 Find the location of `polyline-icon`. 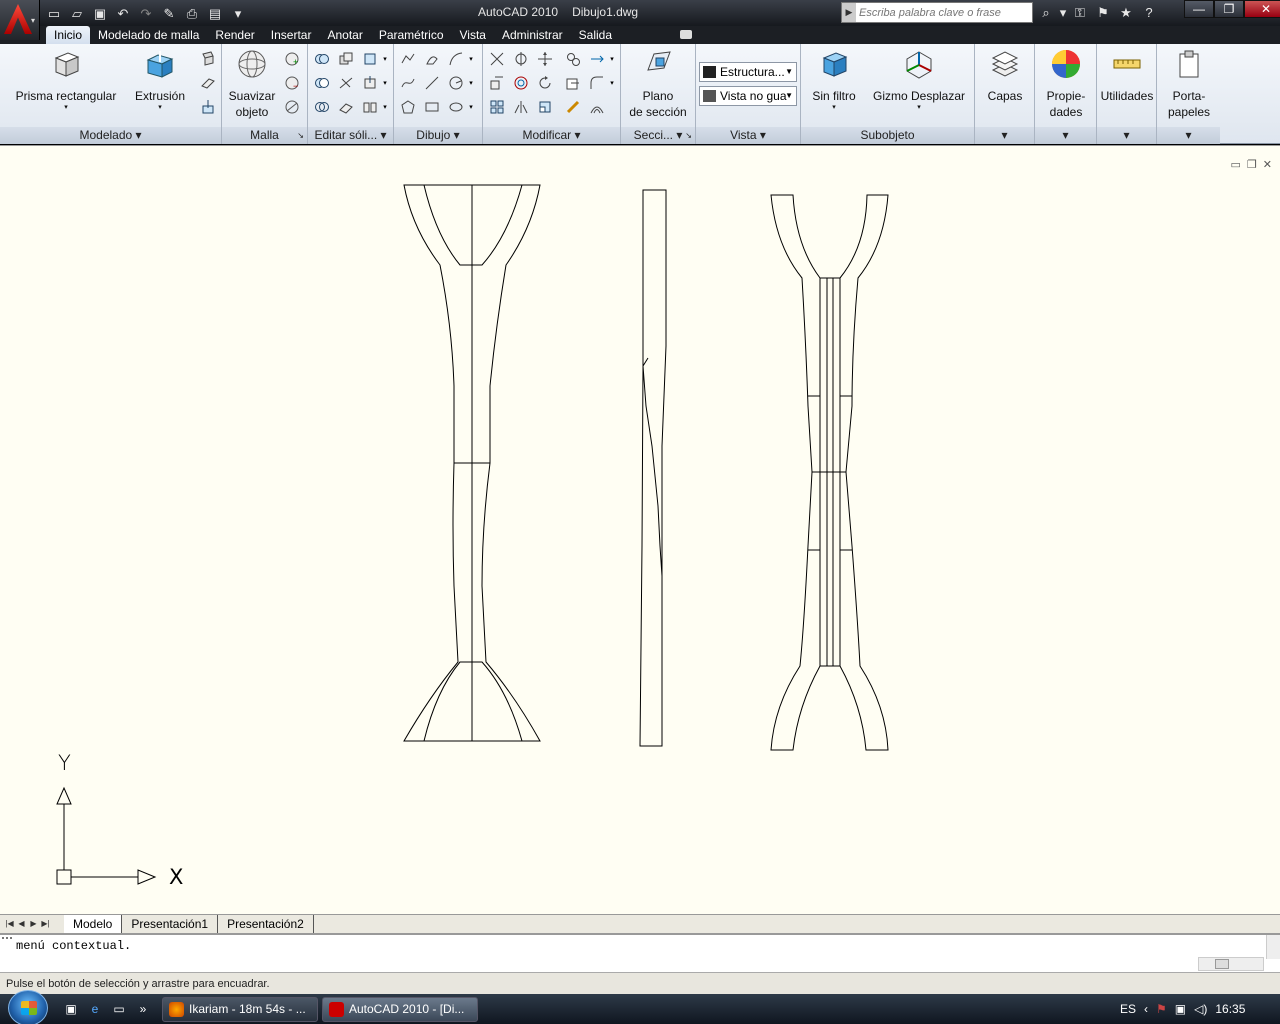

polyline-icon is located at coordinates (408, 59).